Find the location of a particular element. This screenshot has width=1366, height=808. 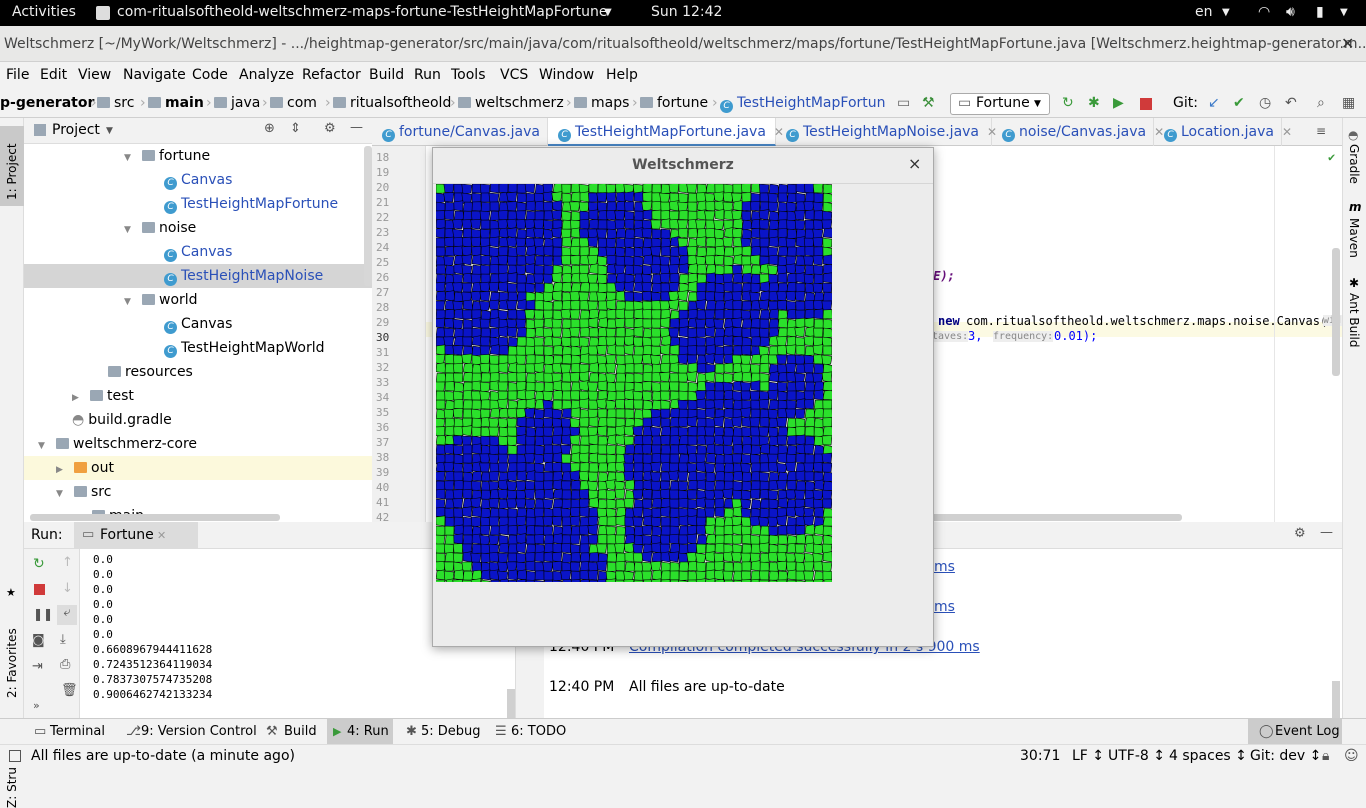

breadcrumb-item: p-generator is located at coordinates (47, 103).